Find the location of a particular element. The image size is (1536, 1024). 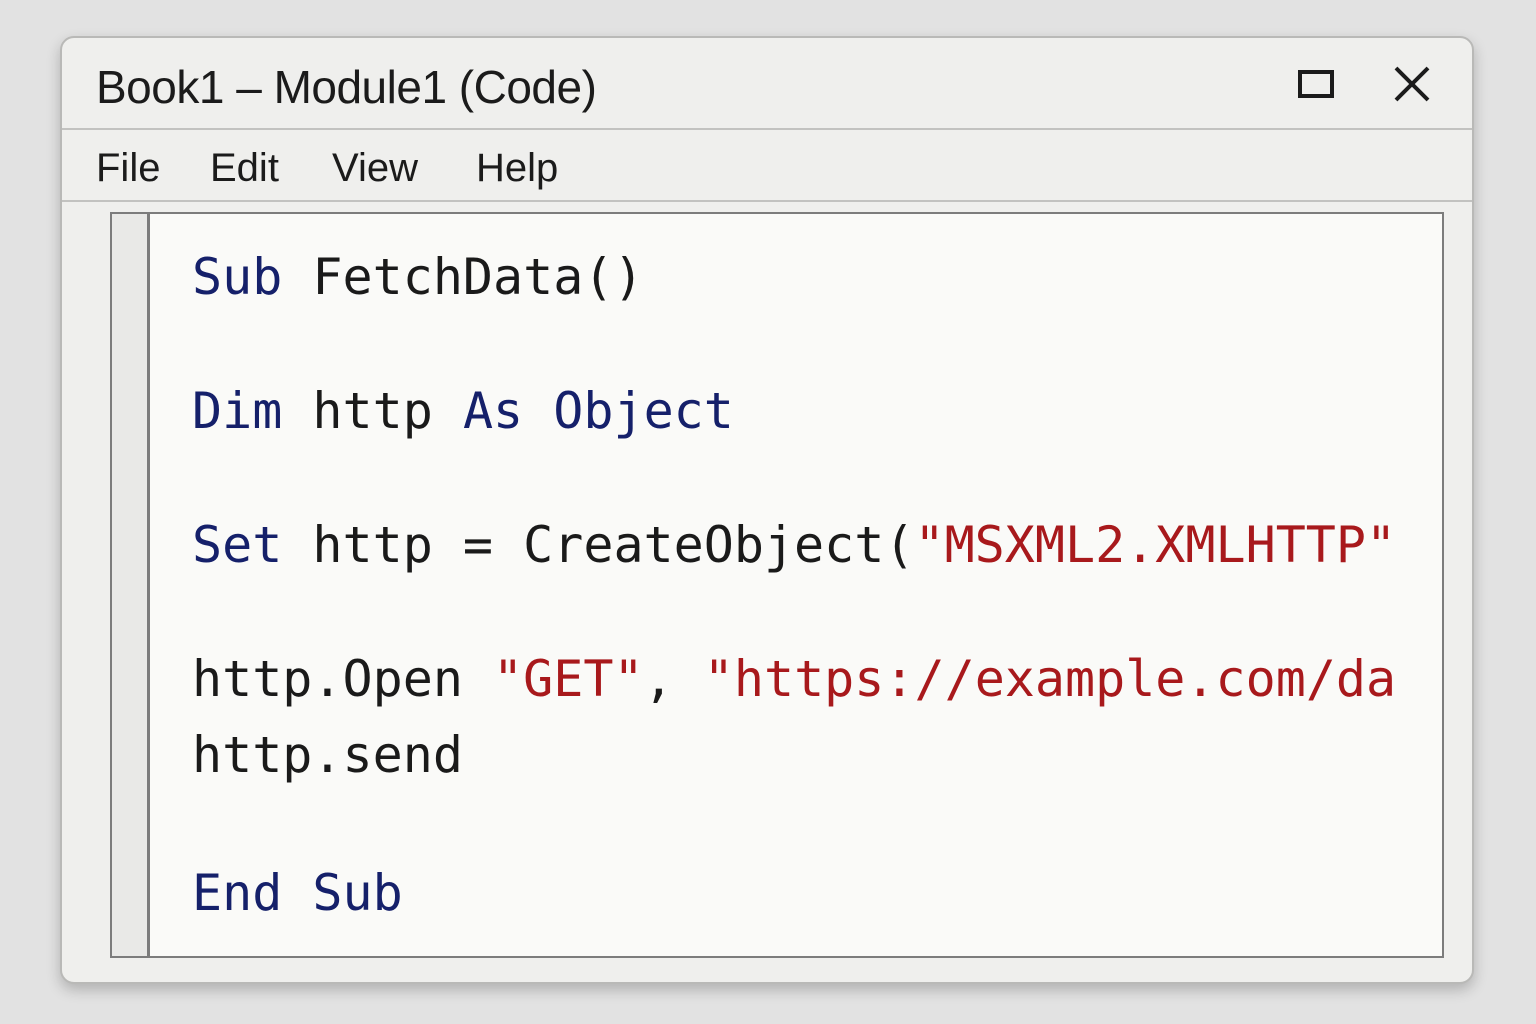

title-bar: Book1 – Module1 (Code) is located at coordinates (767, 84).